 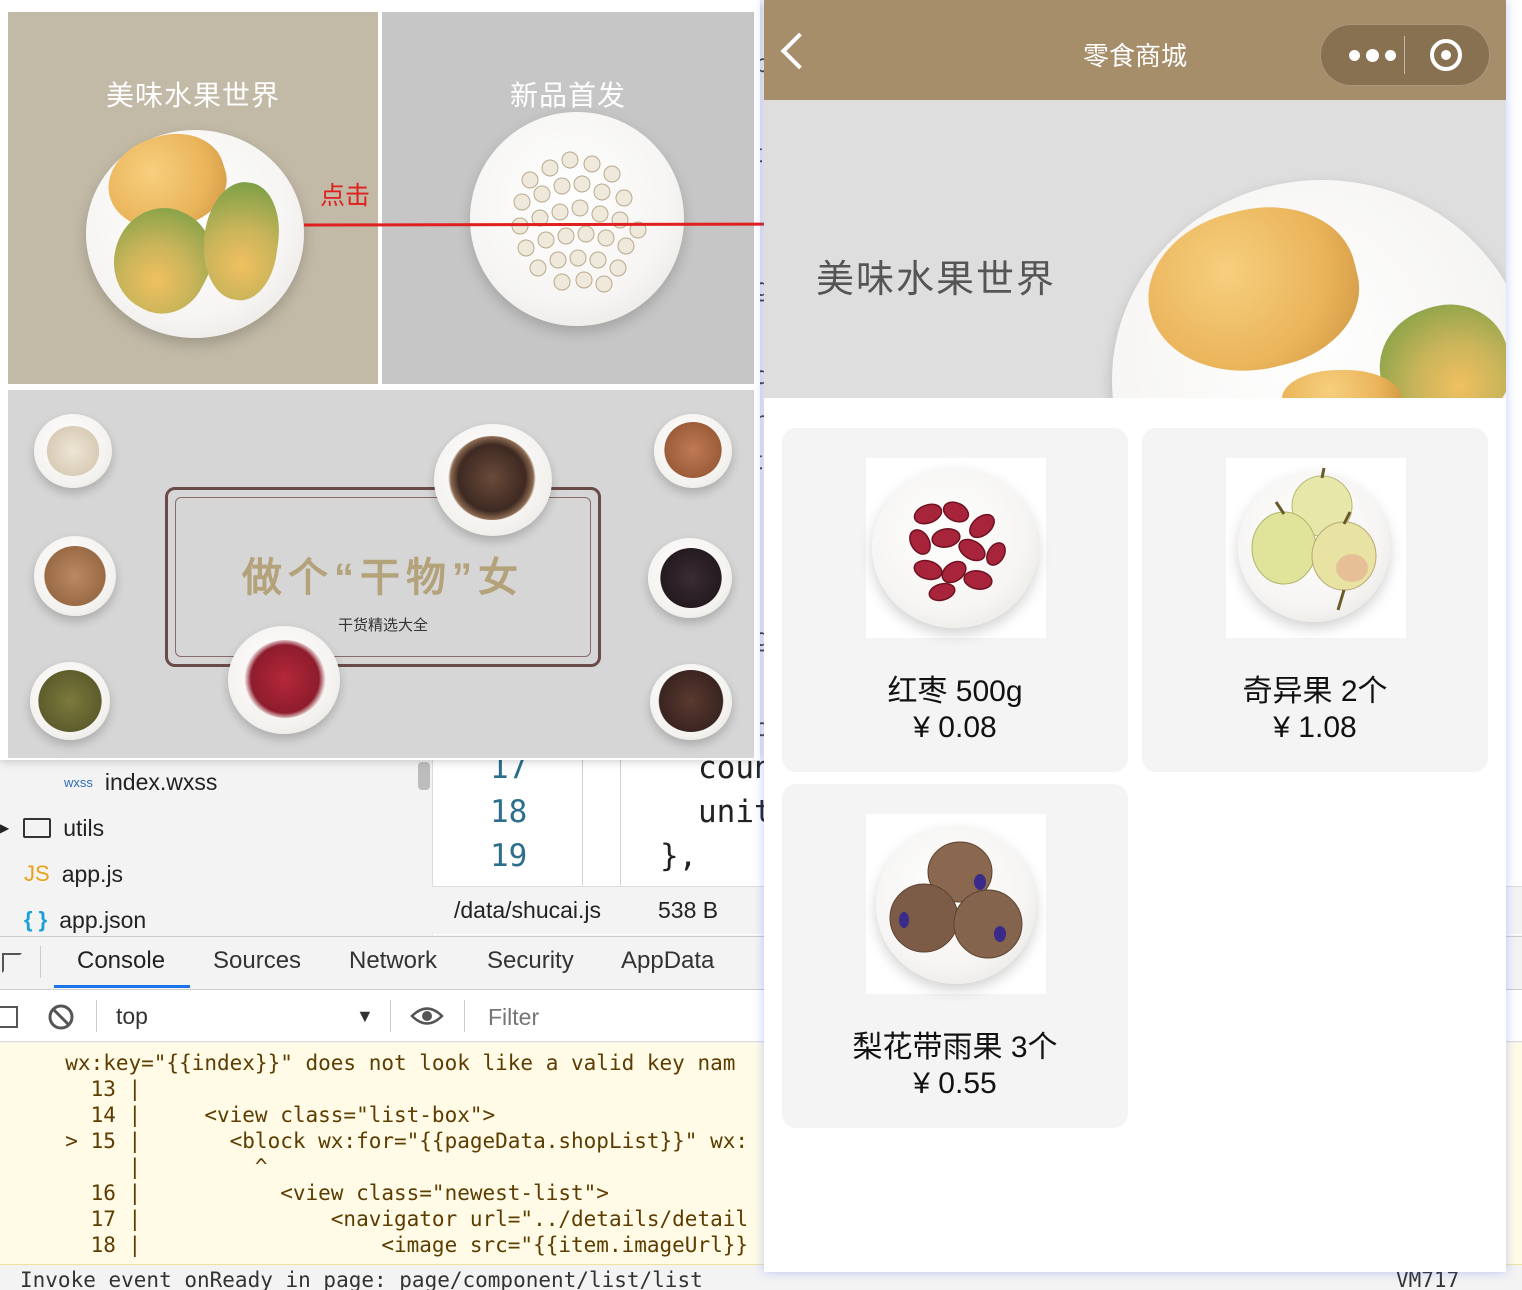 I want to click on close-miniprogram-dot, so click(x=1446, y=55).